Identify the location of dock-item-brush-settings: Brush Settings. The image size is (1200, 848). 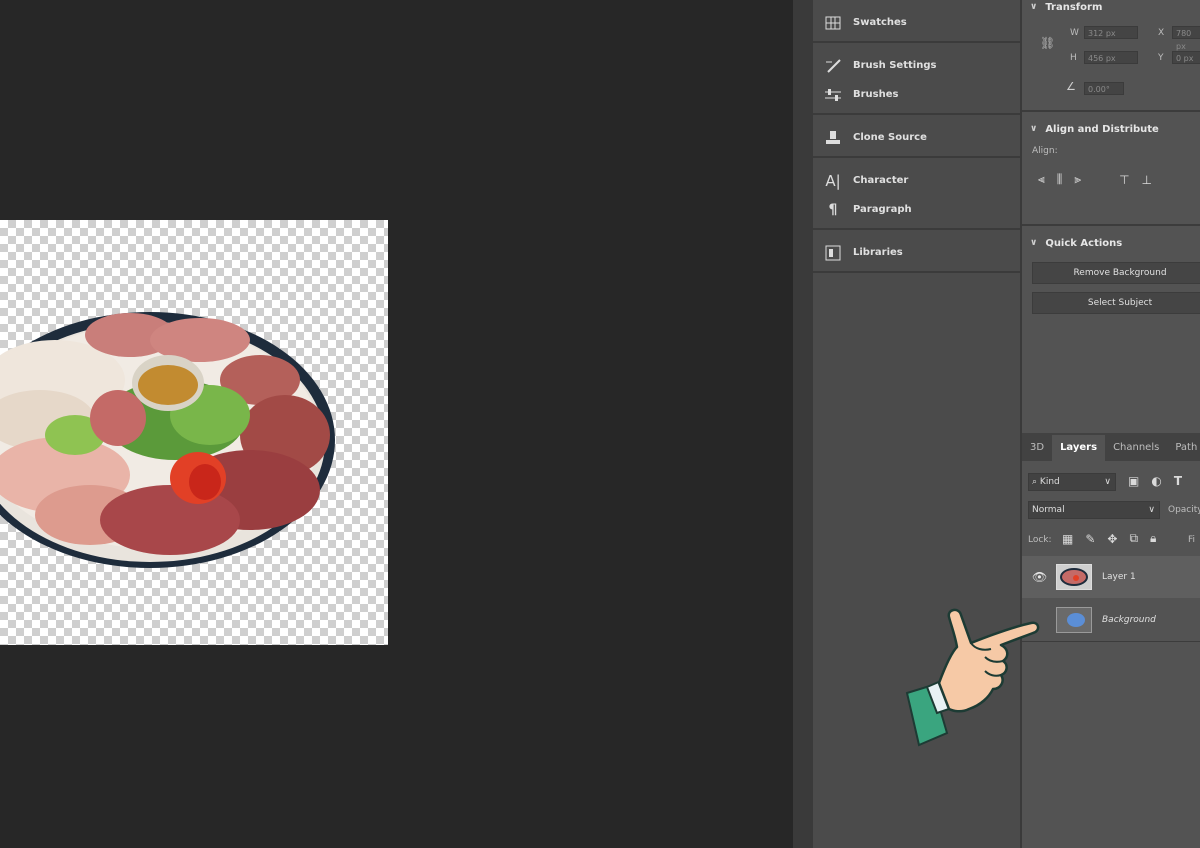
(916, 65).